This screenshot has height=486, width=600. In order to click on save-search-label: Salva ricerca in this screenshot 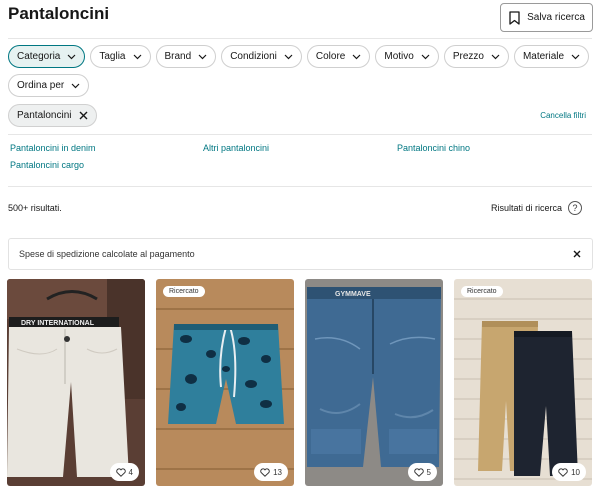, I will do `click(556, 17)`.